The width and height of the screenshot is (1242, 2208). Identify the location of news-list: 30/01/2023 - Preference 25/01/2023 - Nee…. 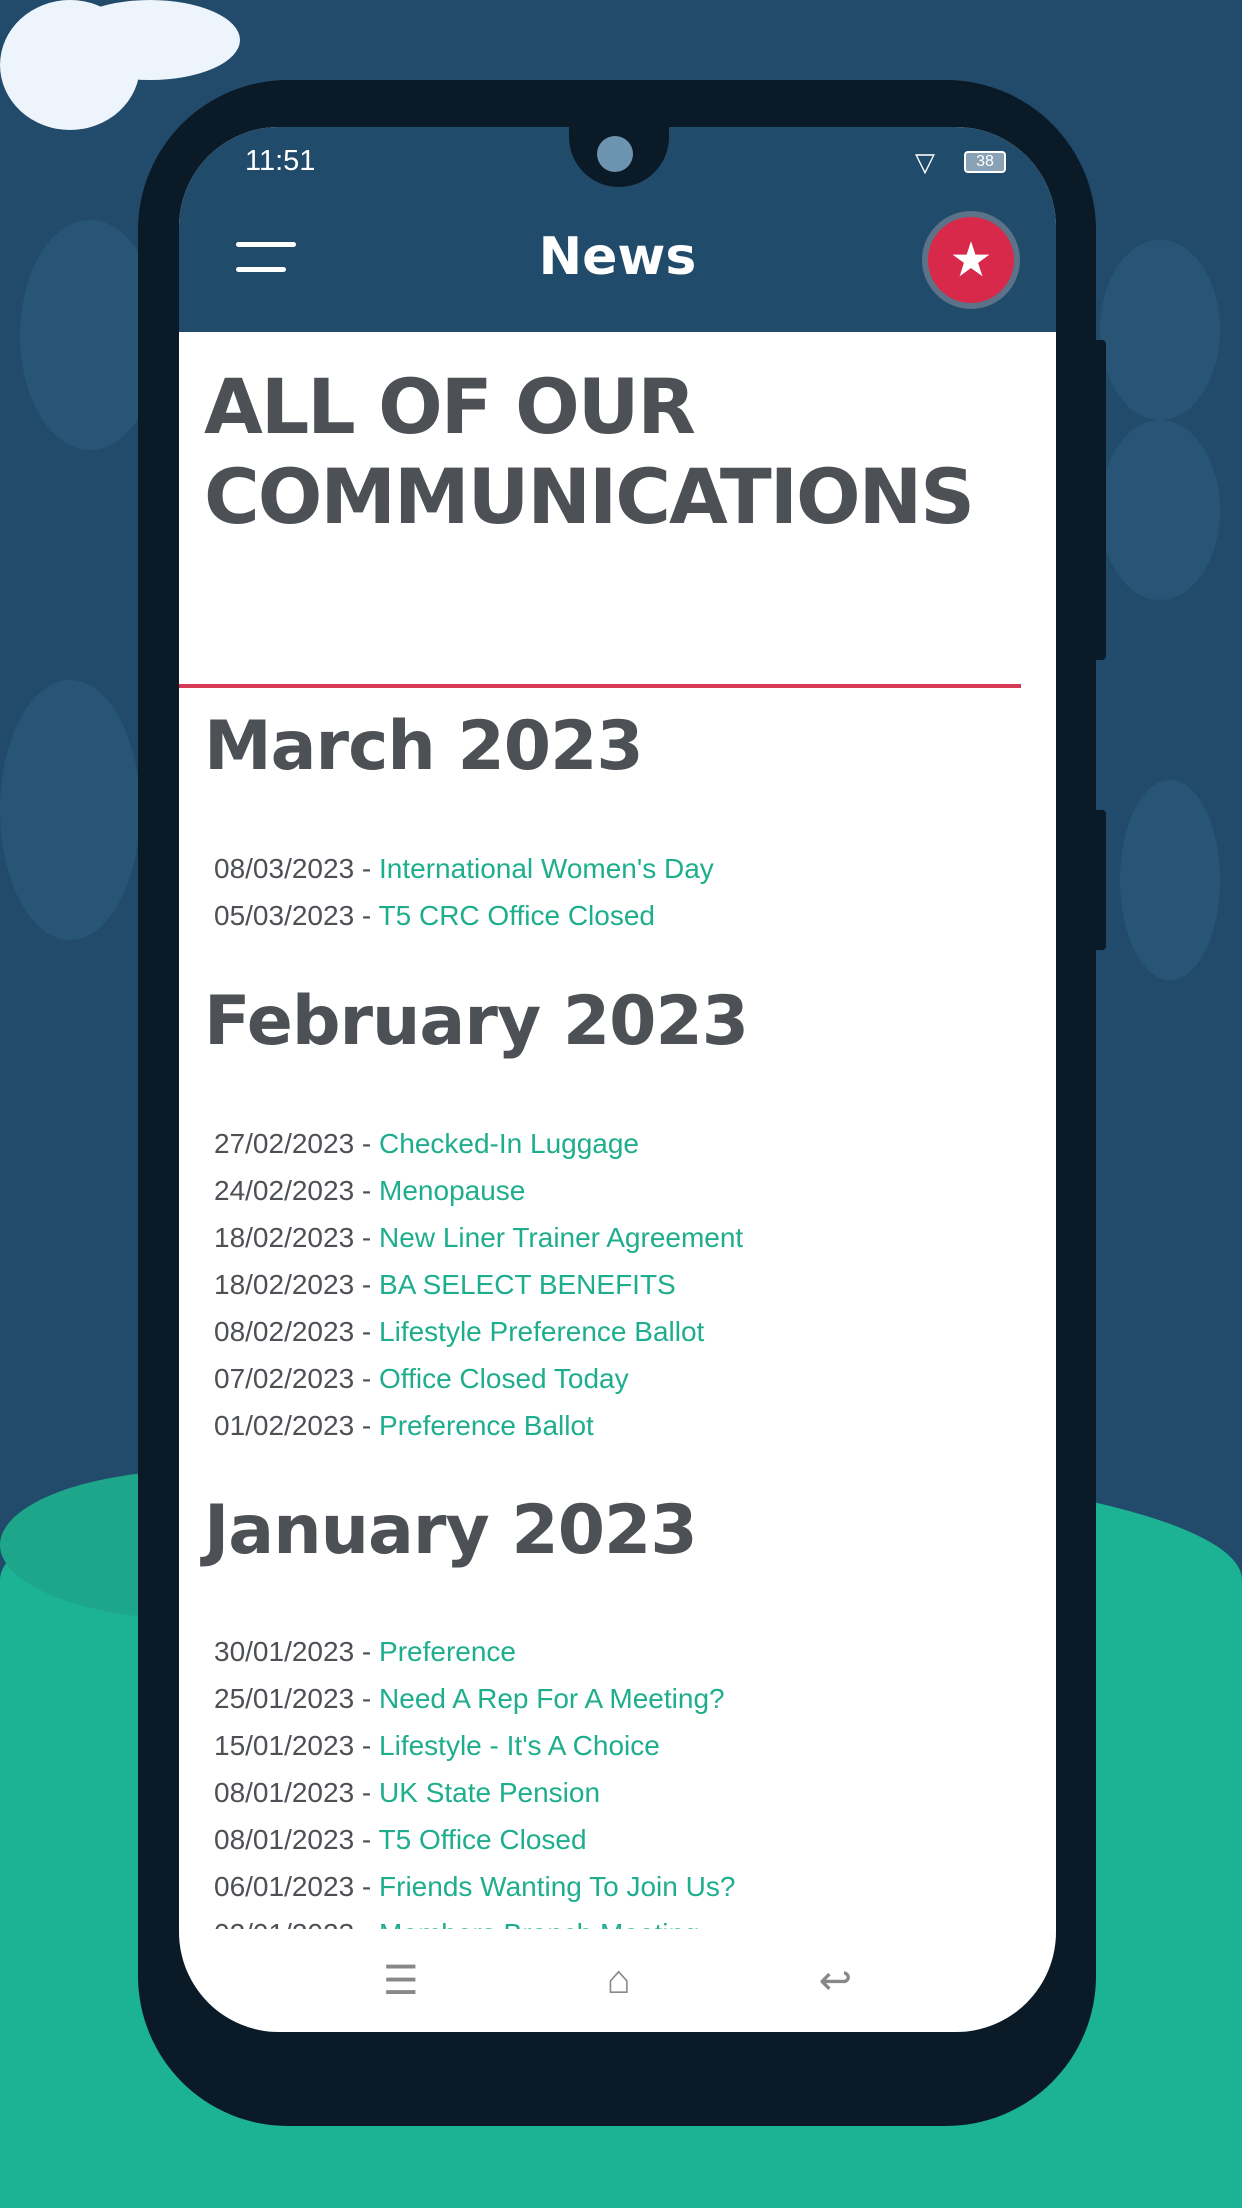
(474, 1778).